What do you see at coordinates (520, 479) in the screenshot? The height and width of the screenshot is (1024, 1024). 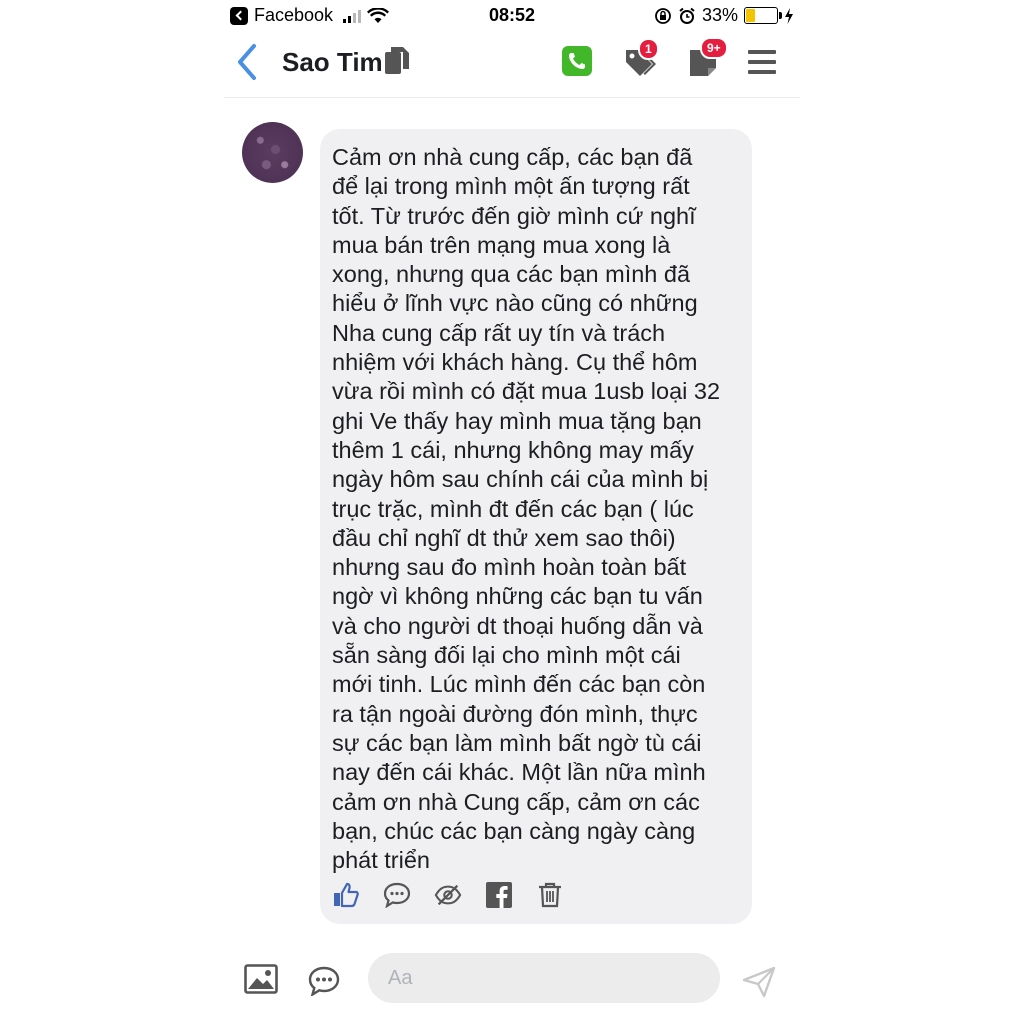 I see `message-line: ngày hôm sau chính cái của mình bị` at bounding box center [520, 479].